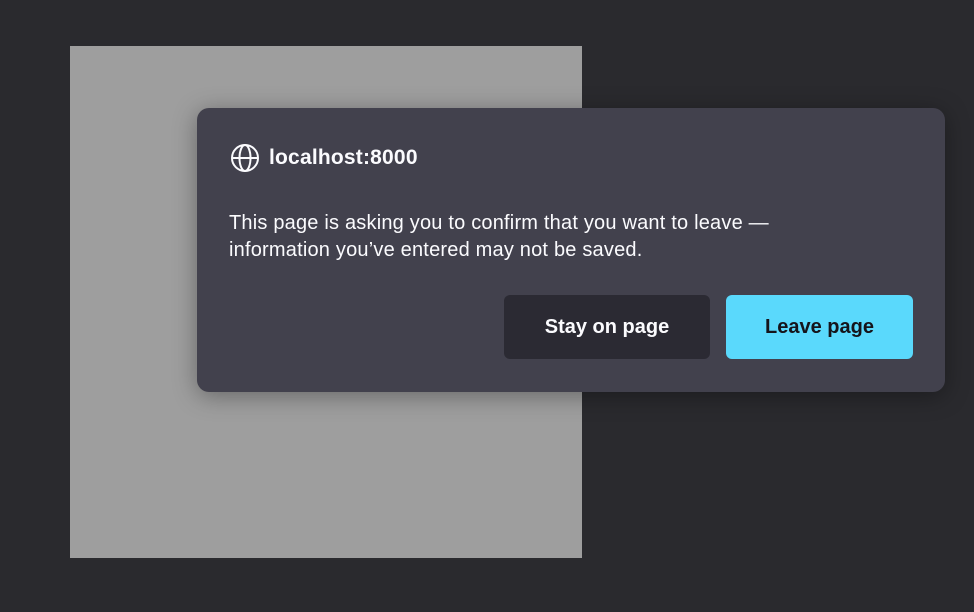 This screenshot has height=612, width=974. Describe the element at coordinates (819, 327) in the screenshot. I see `leave-page-button: Leave page` at that location.